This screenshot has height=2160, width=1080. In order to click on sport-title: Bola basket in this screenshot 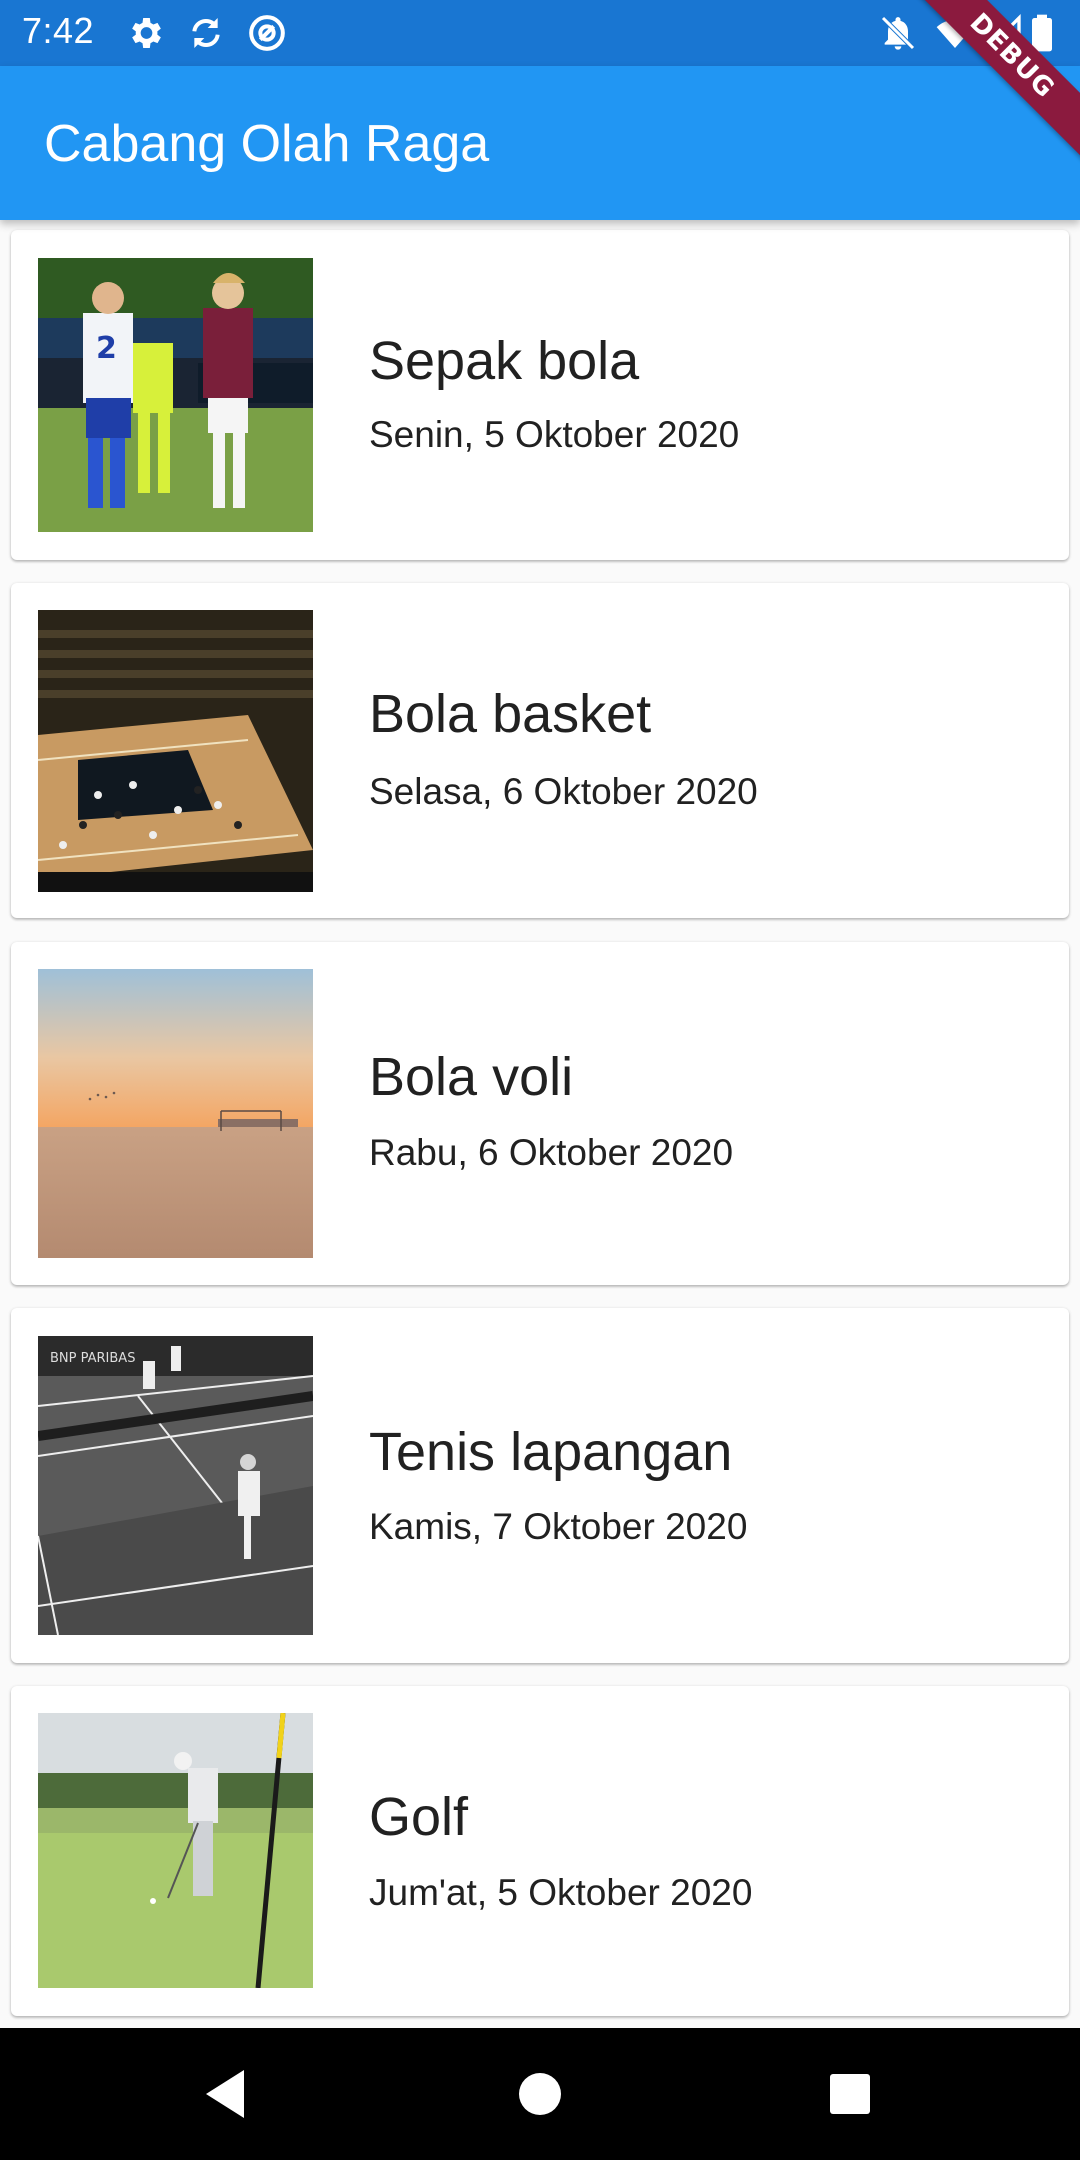, I will do `click(510, 714)`.